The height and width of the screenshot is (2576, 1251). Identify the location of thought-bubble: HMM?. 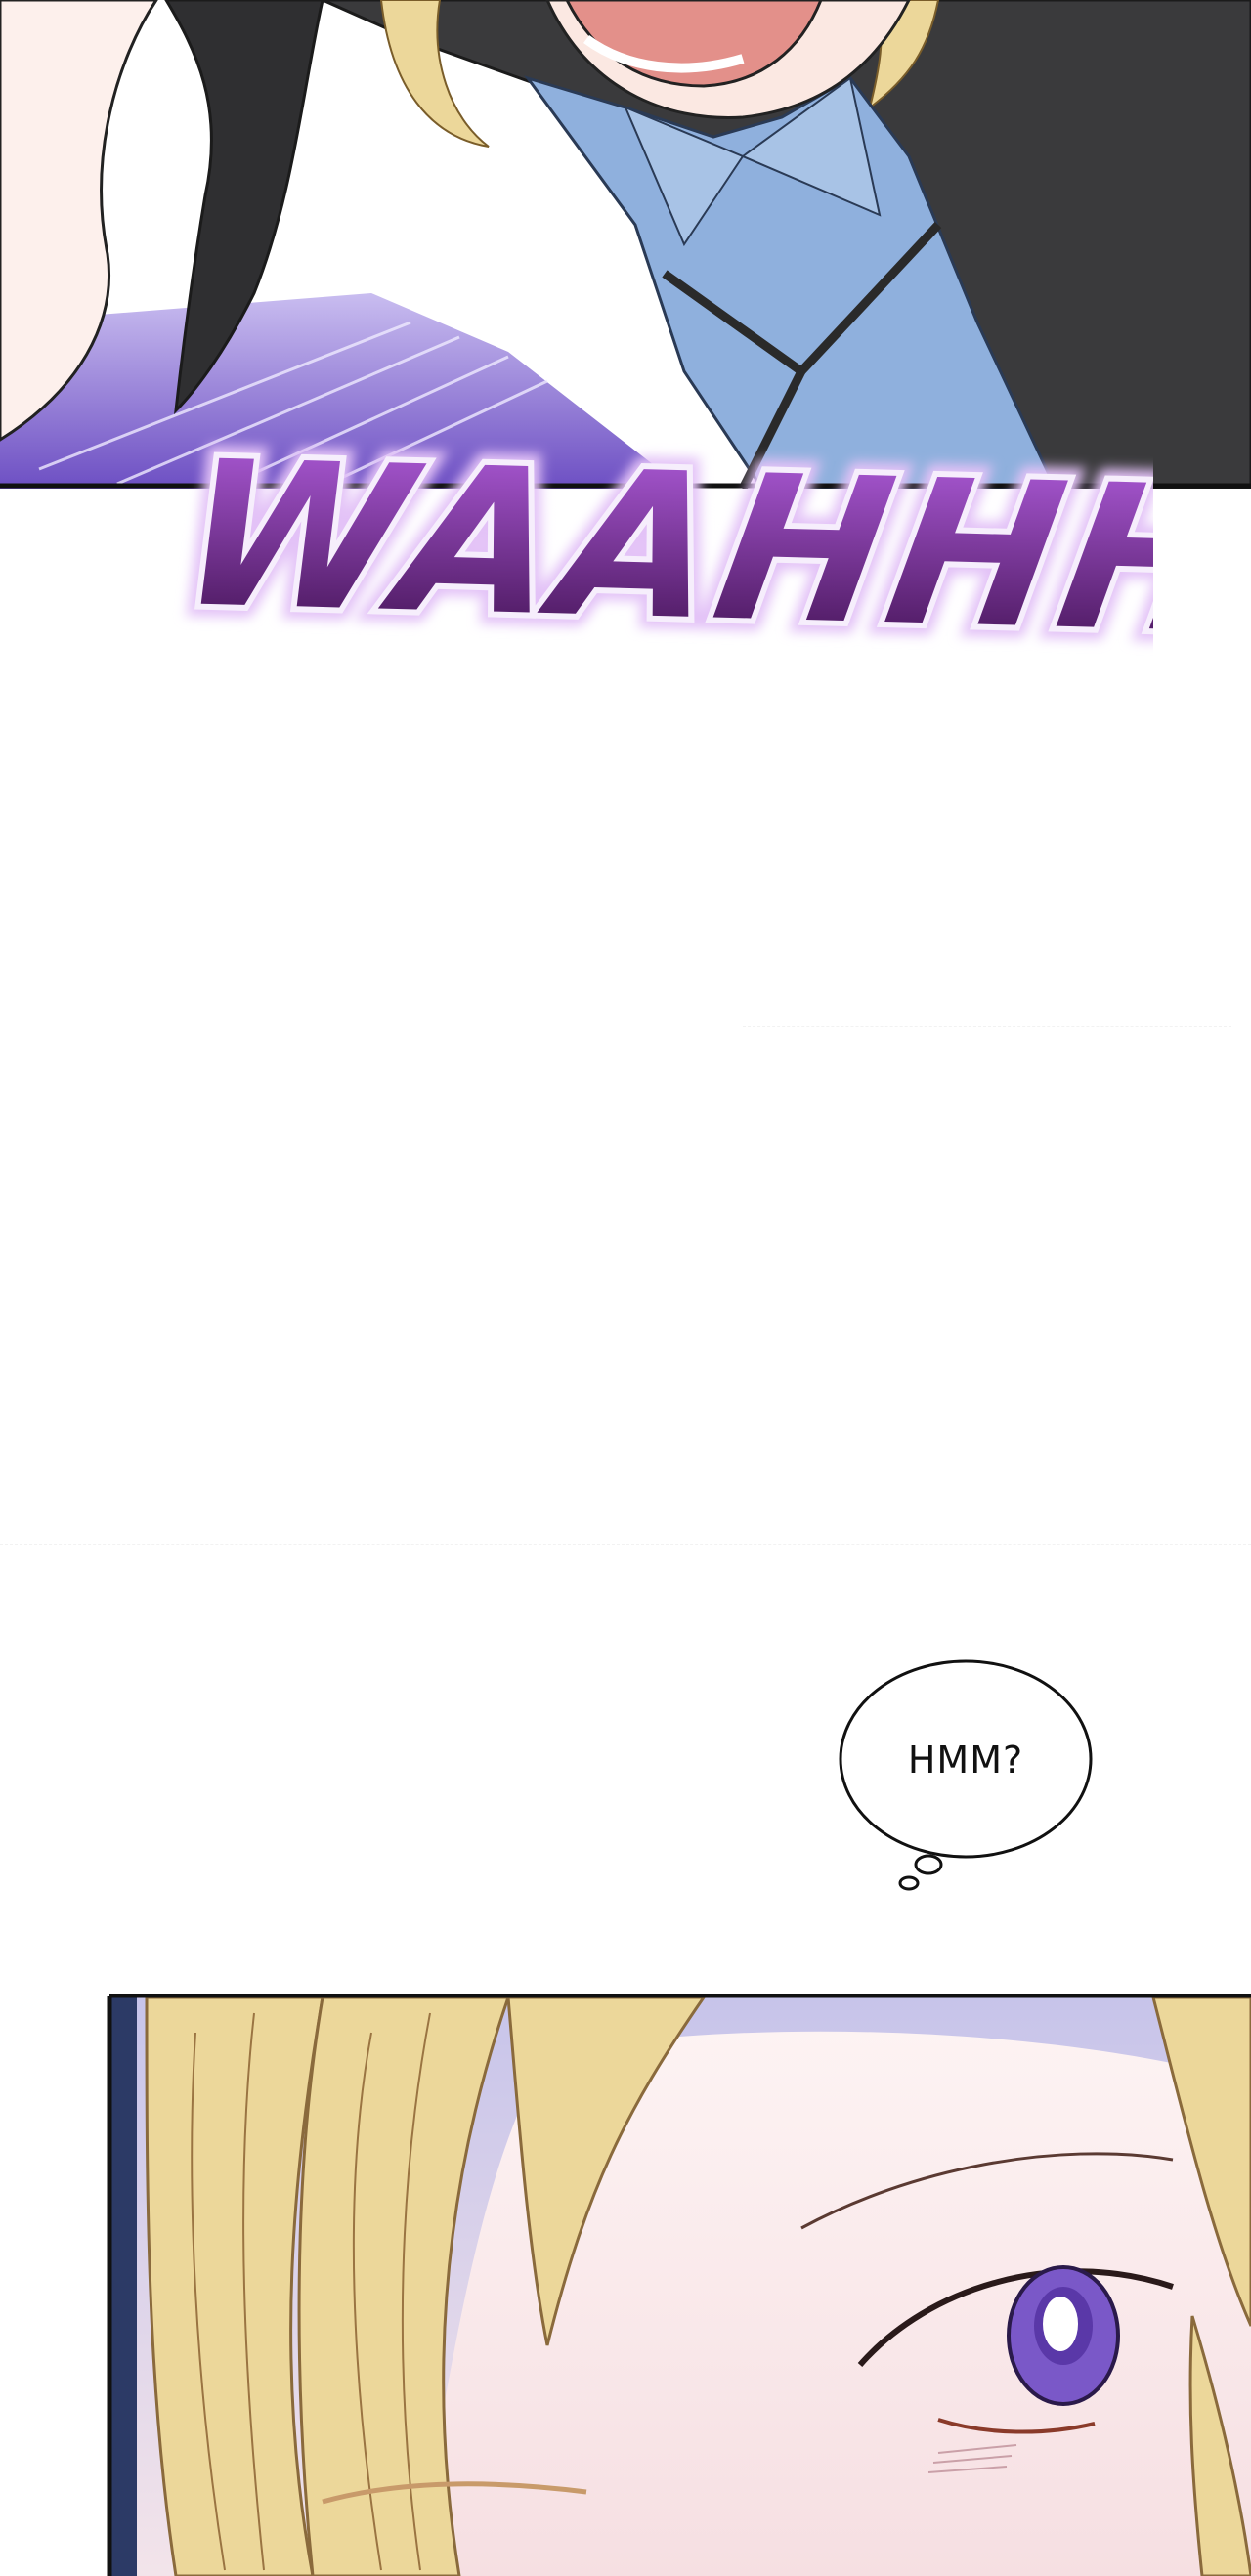
(965, 1774).